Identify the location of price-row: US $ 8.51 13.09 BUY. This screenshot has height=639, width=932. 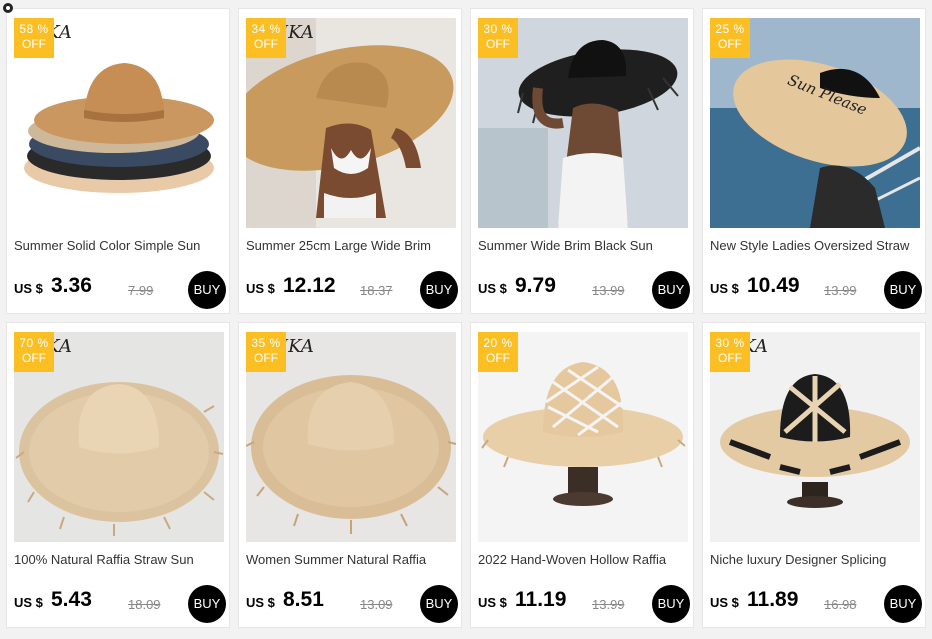
(352, 604).